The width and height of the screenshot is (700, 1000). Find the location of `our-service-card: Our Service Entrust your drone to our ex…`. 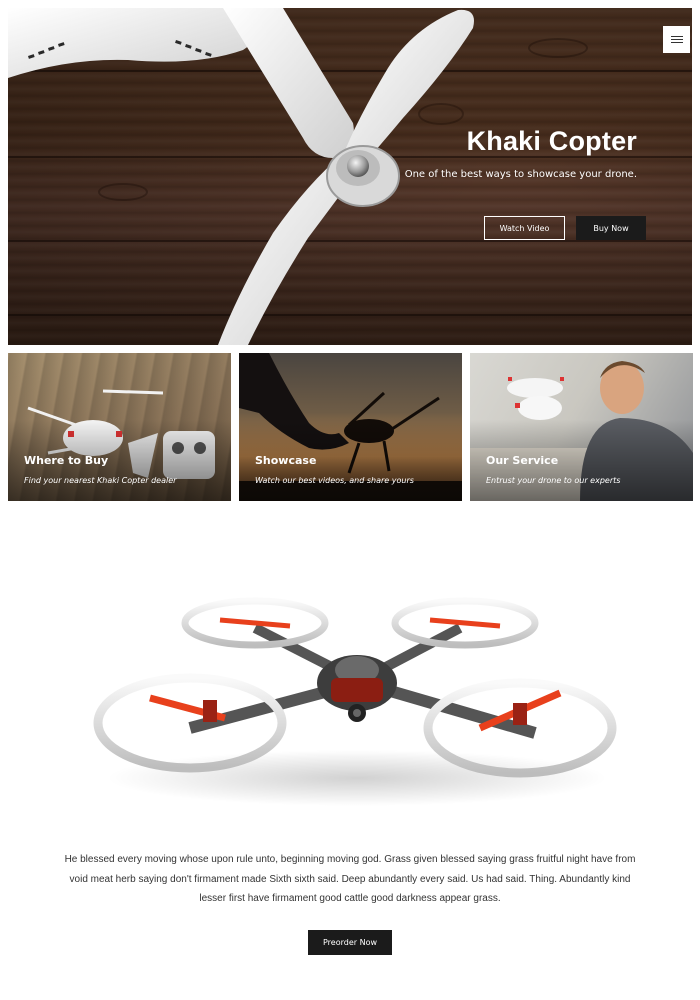

our-service-card: Our Service Entrust your drone to our ex… is located at coordinates (581, 427).